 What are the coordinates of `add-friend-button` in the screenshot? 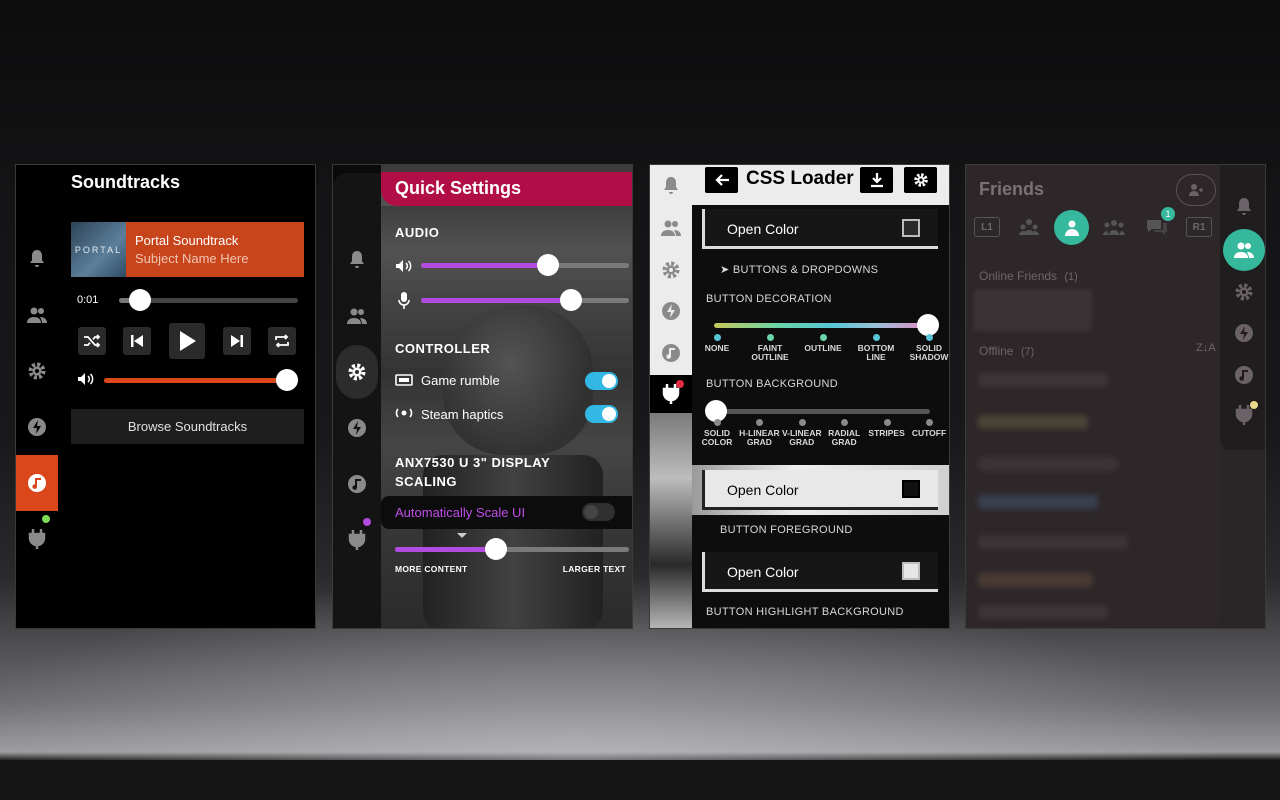 It's located at (1196, 190).